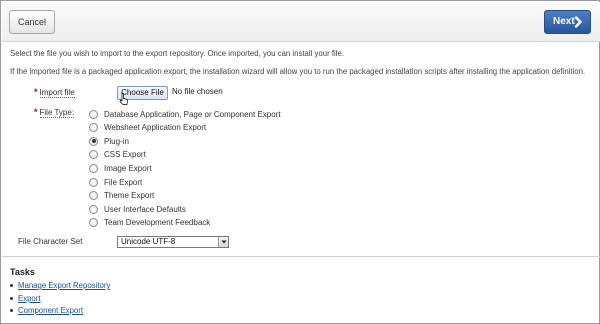 This screenshot has height=324, width=600. What do you see at coordinates (64, 285) in the screenshot?
I see `task-link: Manage Export Repository` at bounding box center [64, 285].